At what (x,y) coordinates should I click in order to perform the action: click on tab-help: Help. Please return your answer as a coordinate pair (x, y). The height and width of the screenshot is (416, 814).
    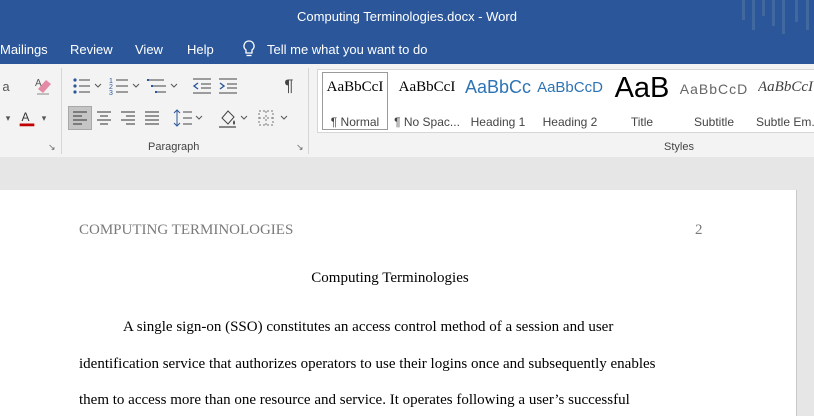
    Looking at the image, I should click on (200, 49).